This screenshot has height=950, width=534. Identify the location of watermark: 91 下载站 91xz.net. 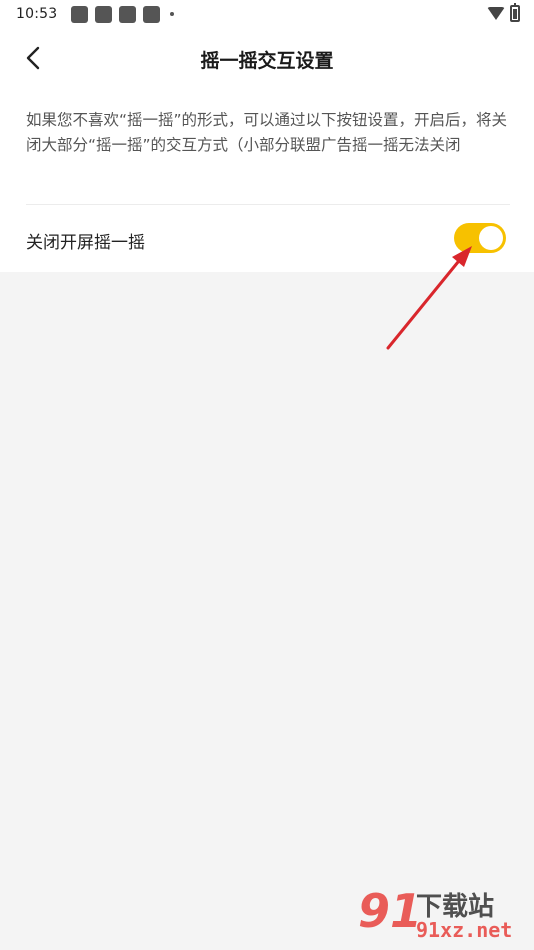
(443, 914).